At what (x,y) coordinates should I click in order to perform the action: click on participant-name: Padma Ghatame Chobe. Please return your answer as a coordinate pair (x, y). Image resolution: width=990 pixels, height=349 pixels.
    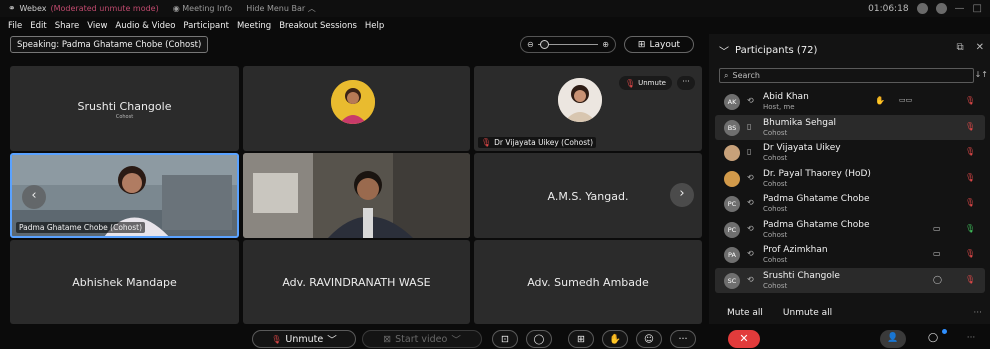
    Looking at the image, I should click on (816, 199).